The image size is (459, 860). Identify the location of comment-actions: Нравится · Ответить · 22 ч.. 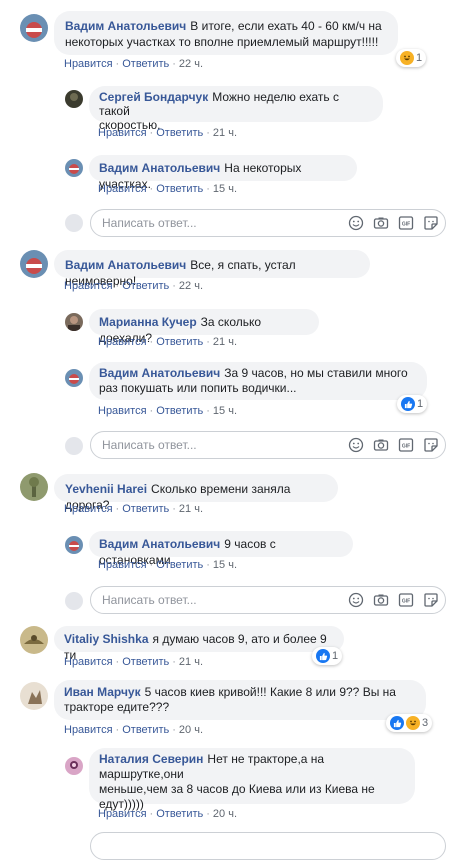
(134, 64).